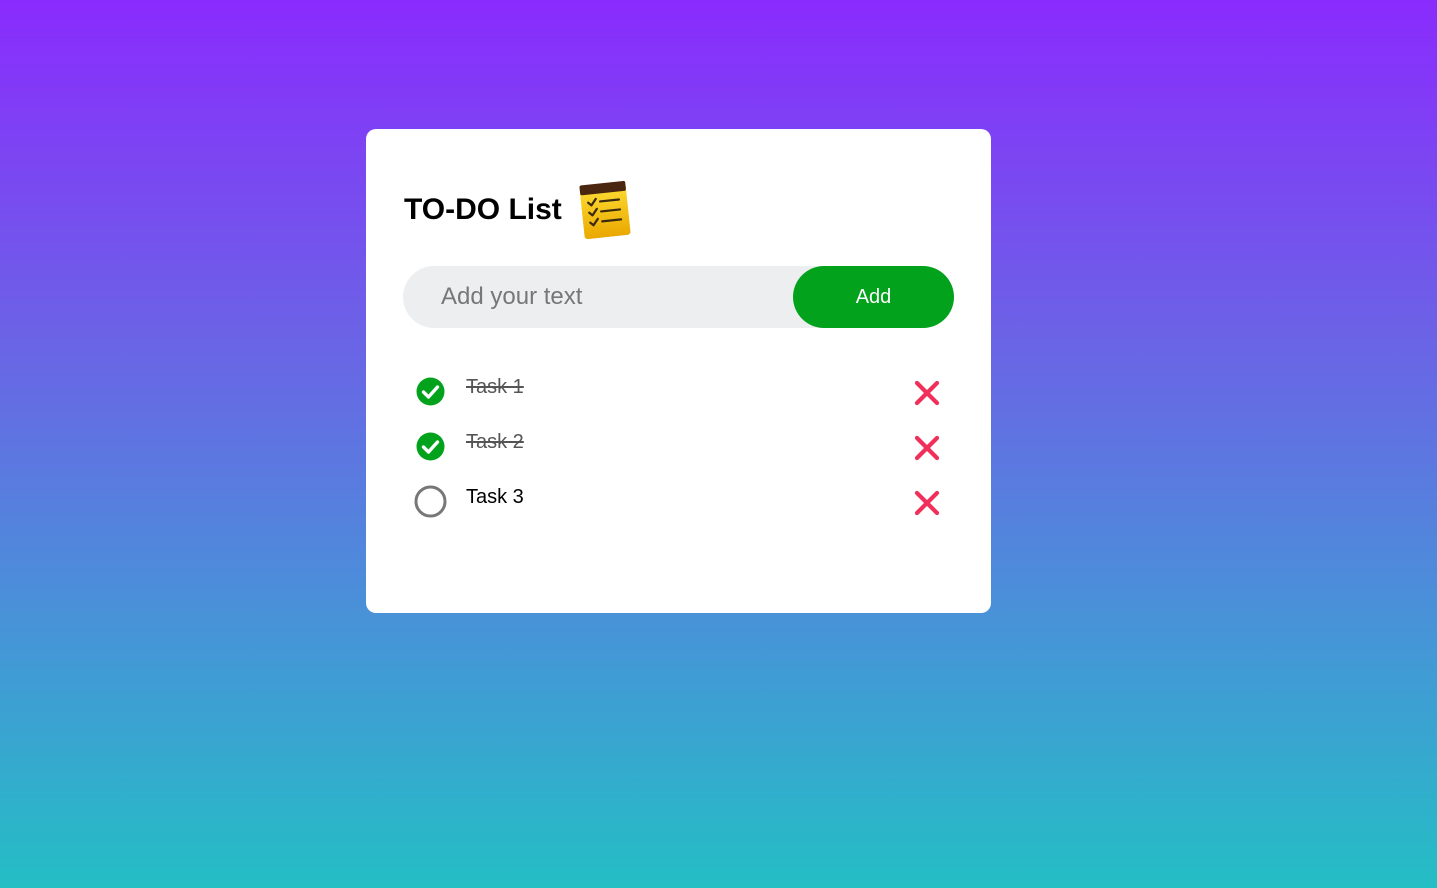 The height and width of the screenshot is (888, 1437). I want to click on task-list: Task 1 Task 2 Task 3, so click(679, 447).